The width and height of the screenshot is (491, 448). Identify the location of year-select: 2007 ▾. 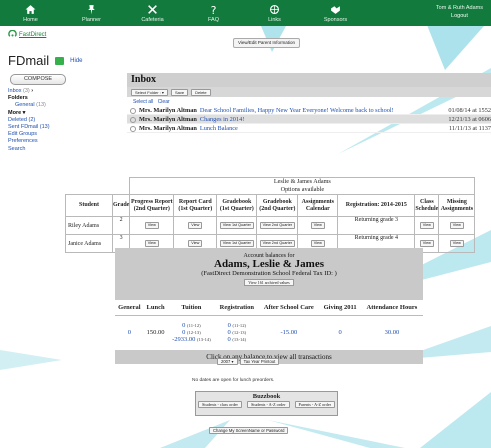
(227, 361).